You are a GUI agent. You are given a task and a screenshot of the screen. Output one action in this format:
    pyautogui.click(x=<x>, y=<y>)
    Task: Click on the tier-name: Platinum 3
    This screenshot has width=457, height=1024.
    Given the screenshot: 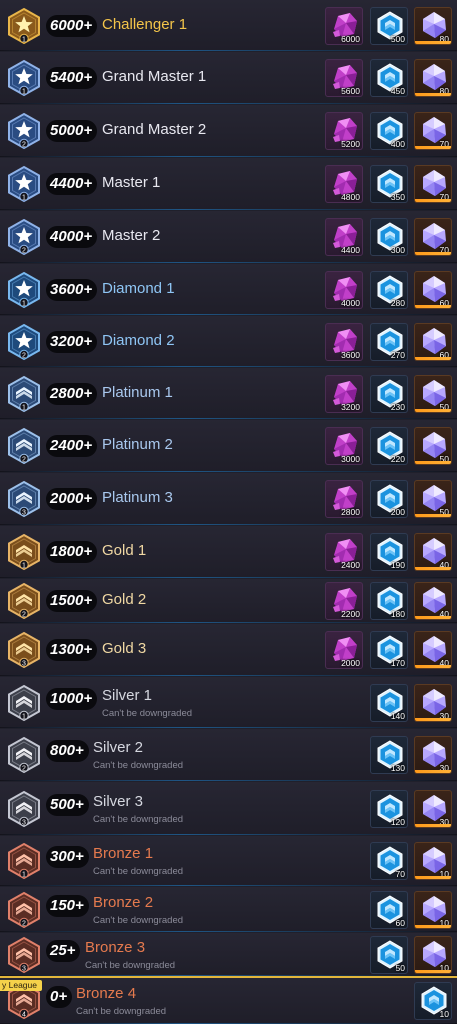 What is the action you would take?
    pyautogui.click(x=137, y=497)
    